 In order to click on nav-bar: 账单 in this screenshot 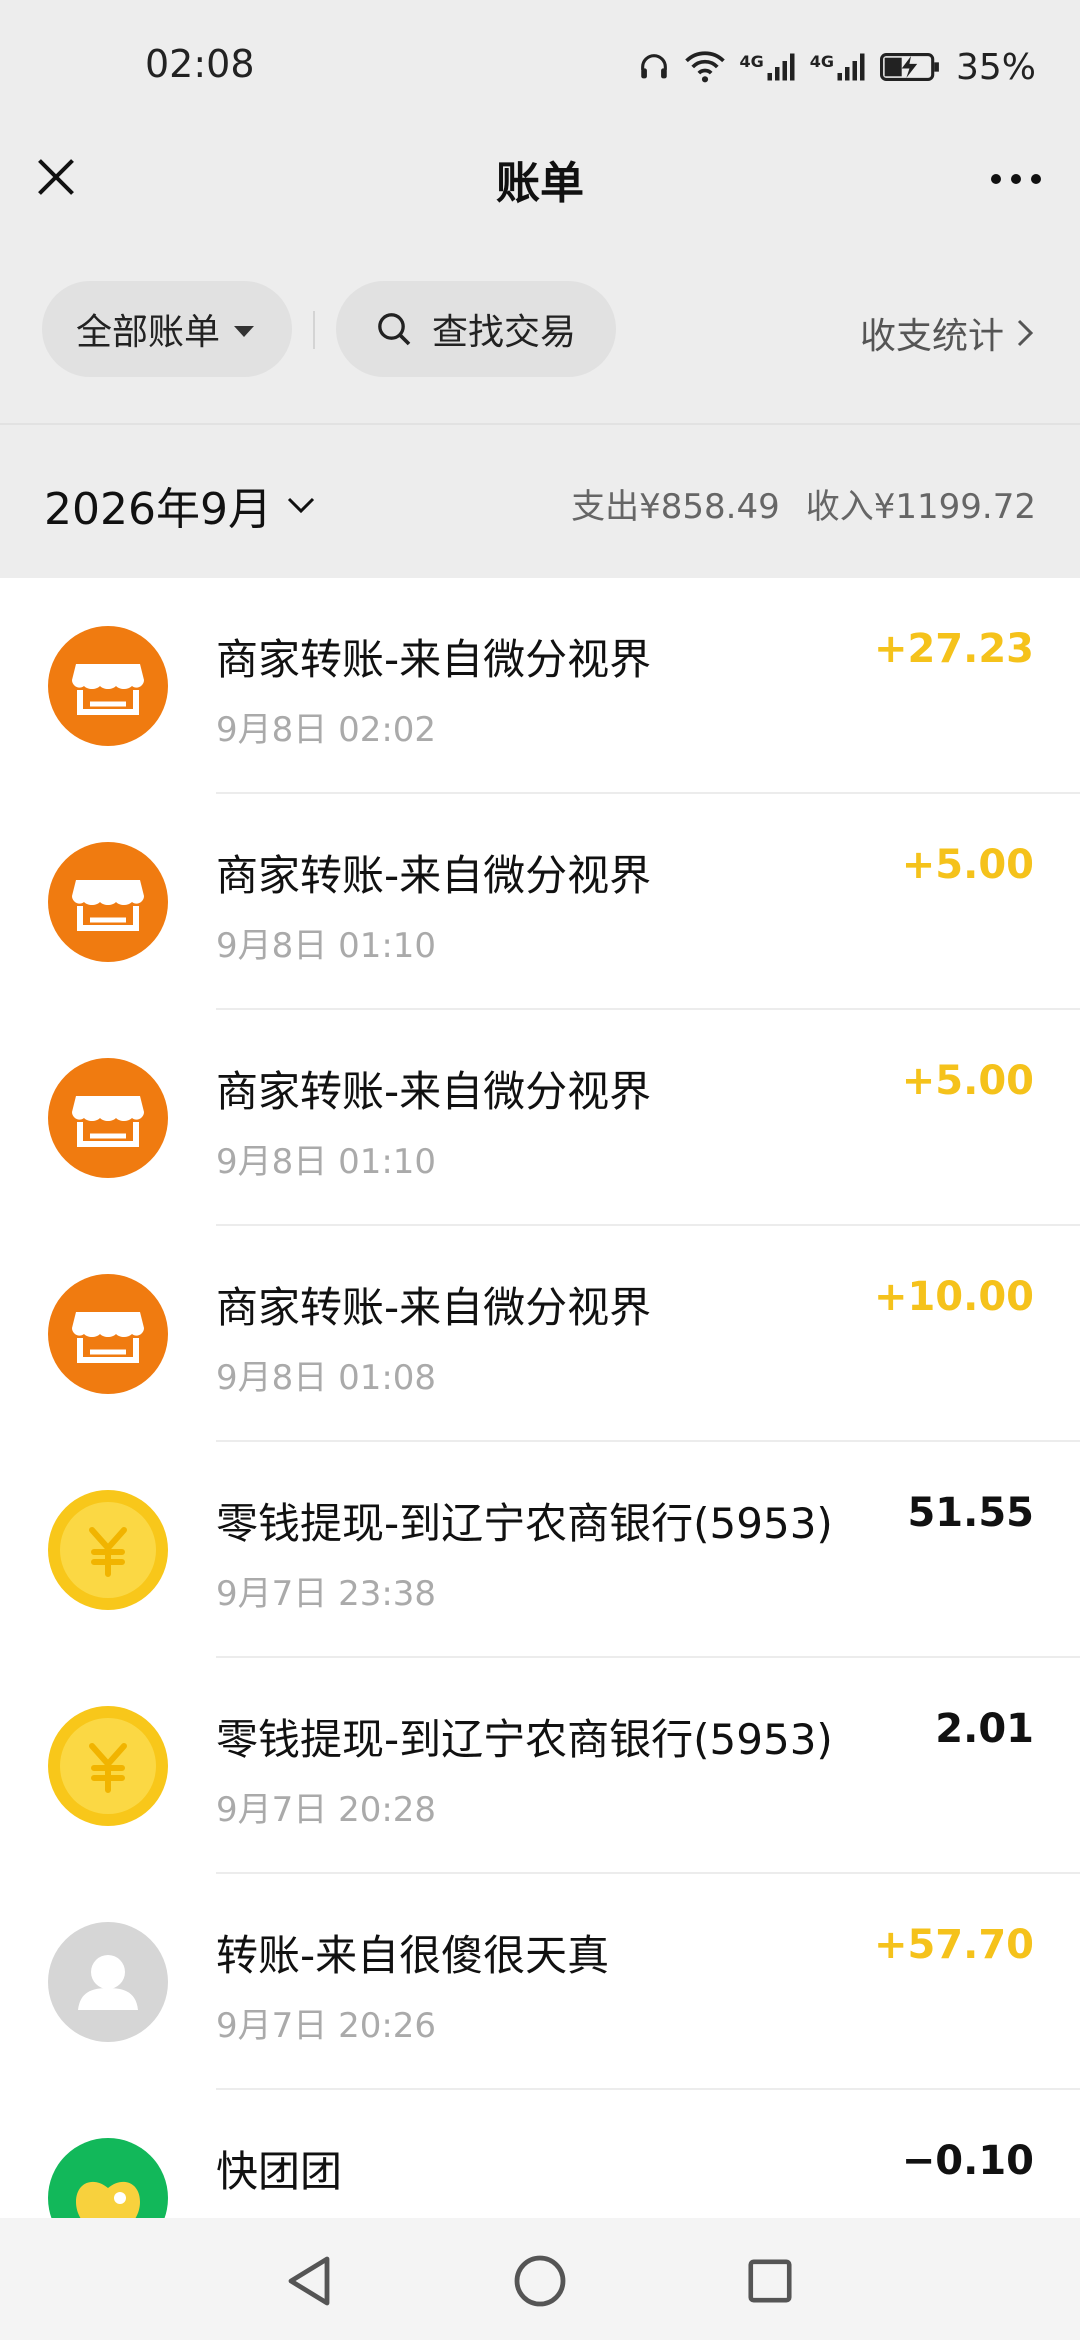, I will do `click(540, 205)`.